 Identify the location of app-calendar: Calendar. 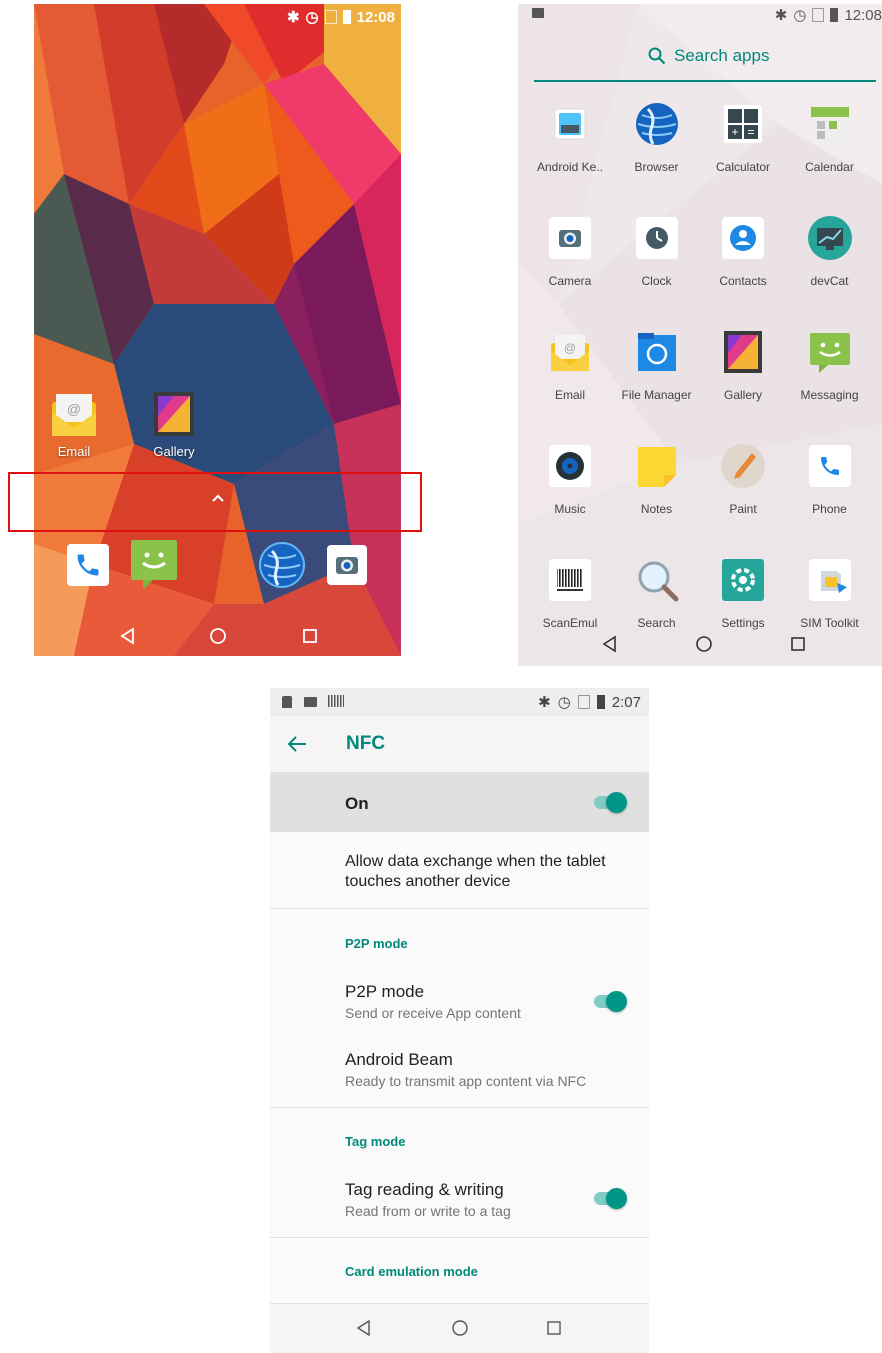
(830, 137).